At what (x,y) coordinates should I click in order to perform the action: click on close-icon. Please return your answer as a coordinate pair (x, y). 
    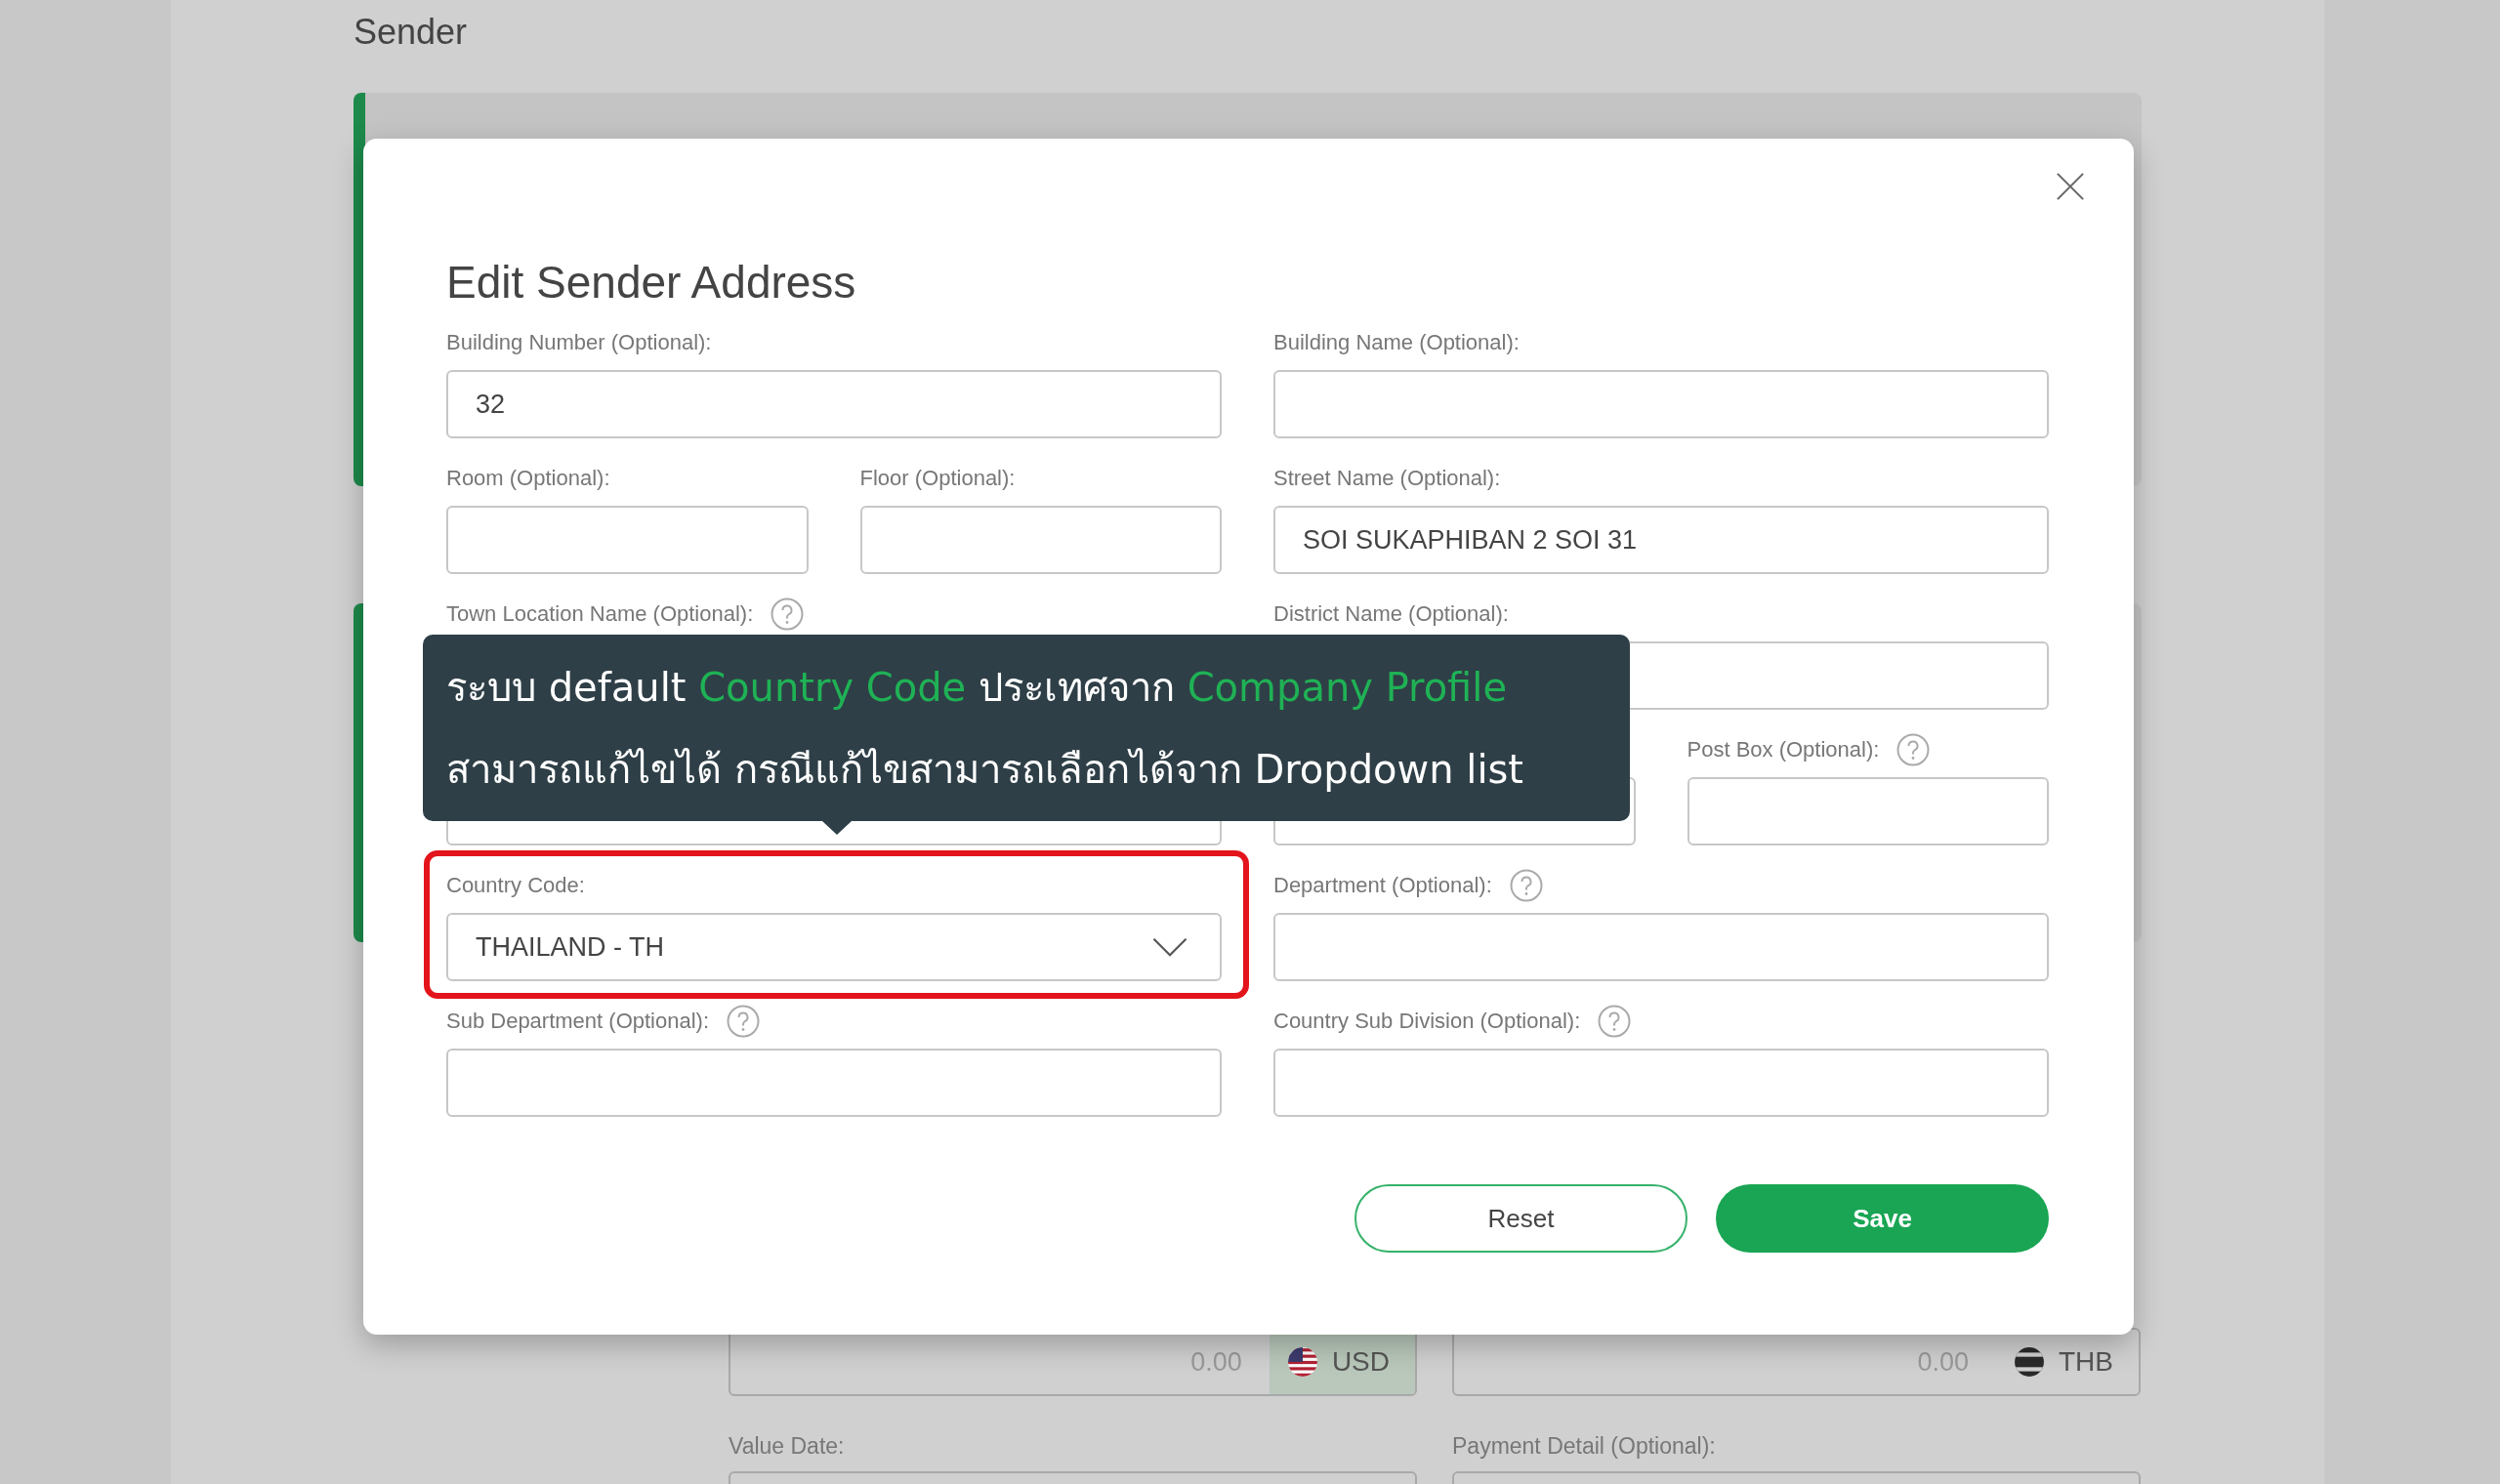
    Looking at the image, I should click on (2070, 187).